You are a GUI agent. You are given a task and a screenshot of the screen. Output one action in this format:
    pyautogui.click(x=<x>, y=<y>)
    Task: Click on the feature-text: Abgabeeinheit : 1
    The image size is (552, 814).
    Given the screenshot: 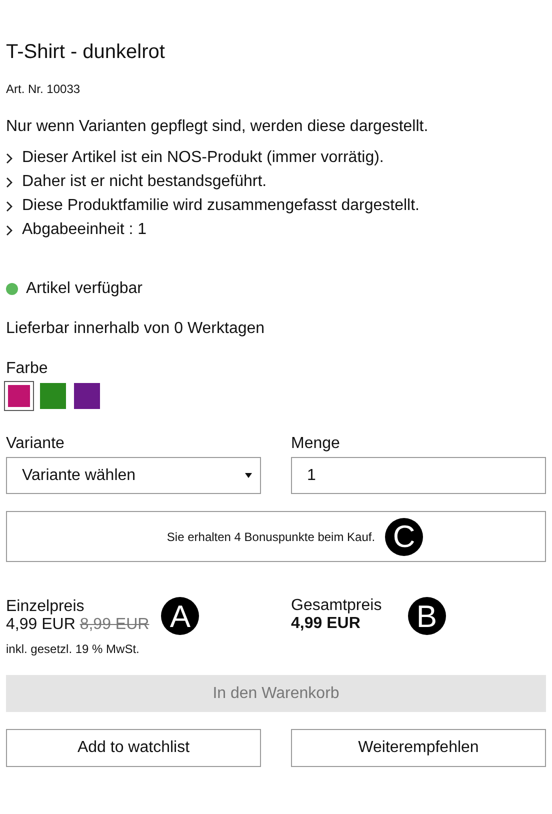 What is the action you would take?
    pyautogui.click(x=84, y=230)
    